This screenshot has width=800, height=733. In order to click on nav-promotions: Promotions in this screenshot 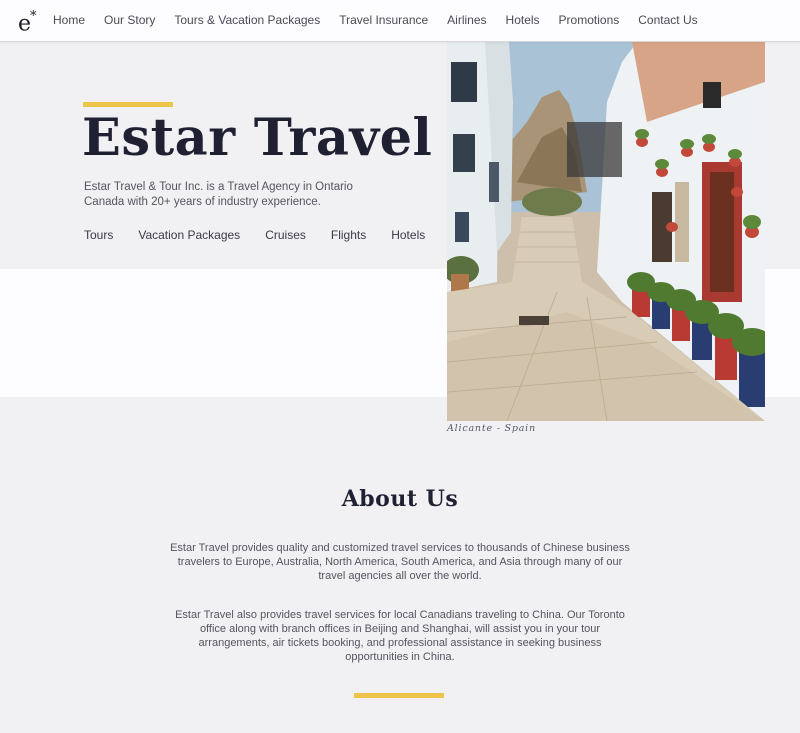, I will do `click(589, 20)`.